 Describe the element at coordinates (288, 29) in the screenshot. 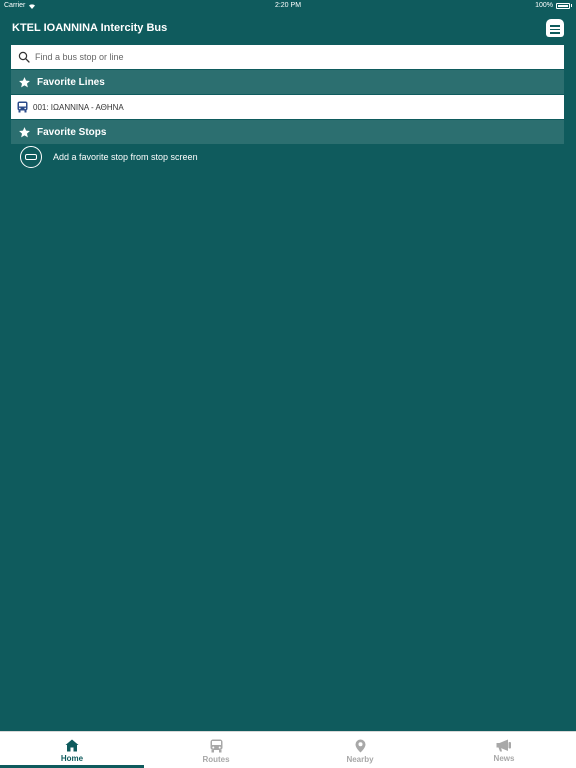

I see `app-header: KTEL IOANNINA Intercity Bus` at that location.